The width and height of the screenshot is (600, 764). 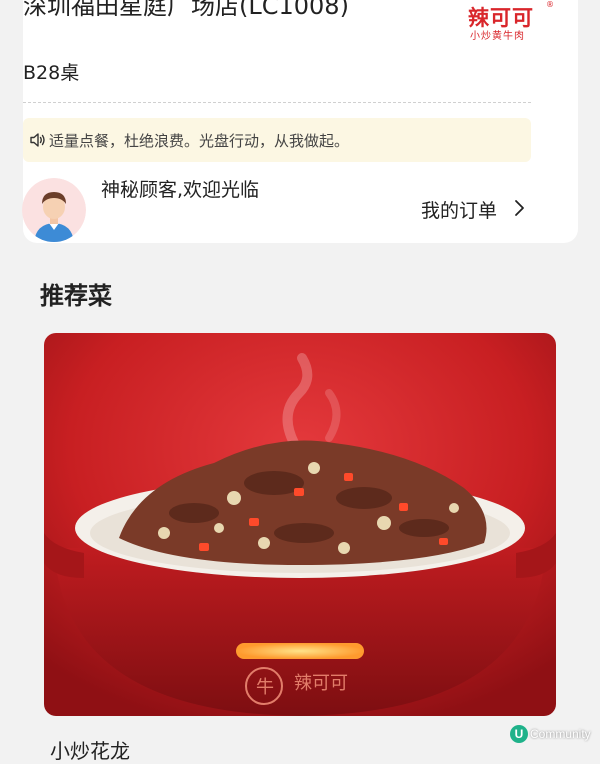 What do you see at coordinates (180, 190) in the screenshot?
I see `greeting-text: 神秘顾客,欢迎光临` at bounding box center [180, 190].